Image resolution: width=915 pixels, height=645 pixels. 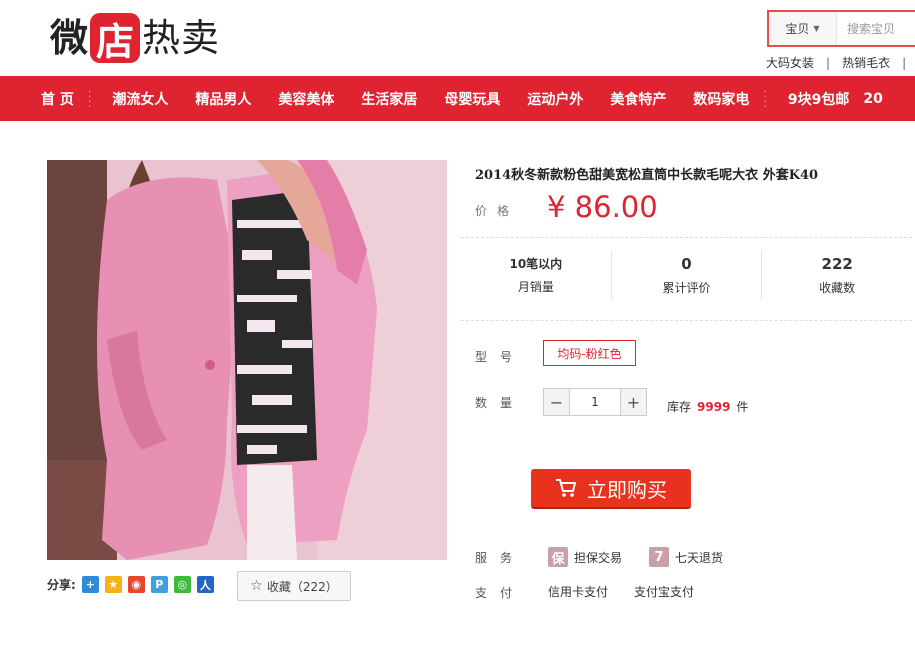 What do you see at coordinates (557, 402) in the screenshot?
I see `quantity-decrease-button: −` at bounding box center [557, 402].